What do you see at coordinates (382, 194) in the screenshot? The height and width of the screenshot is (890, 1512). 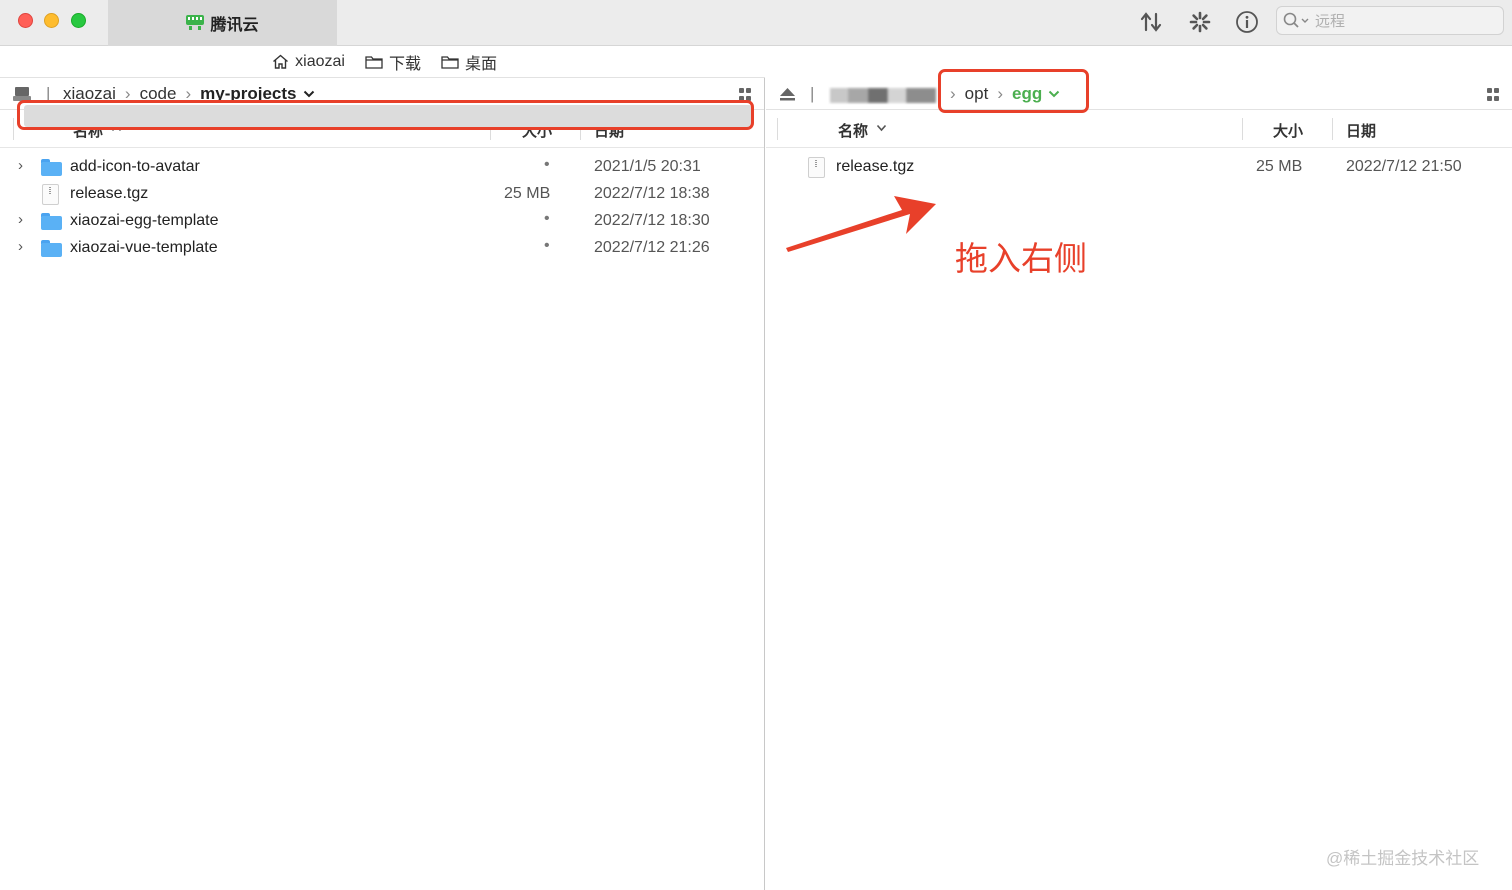 I see `table-row-selected: release.tgz 25 MB 2022/7/12 18:38` at bounding box center [382, 194].